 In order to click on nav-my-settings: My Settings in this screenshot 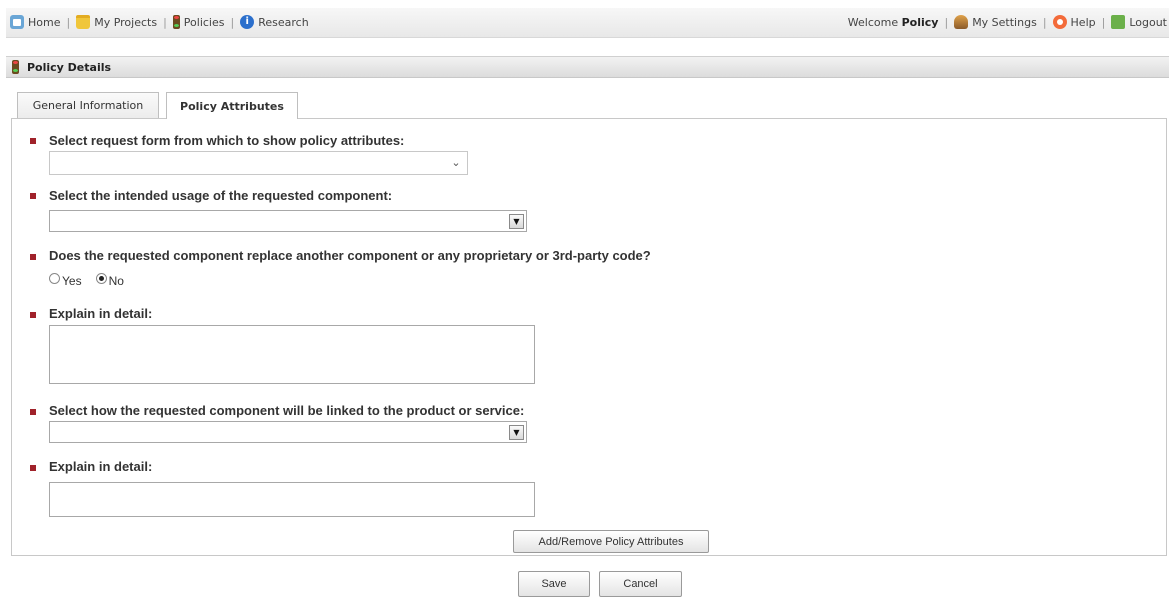, I will do `click(995, 22)`.